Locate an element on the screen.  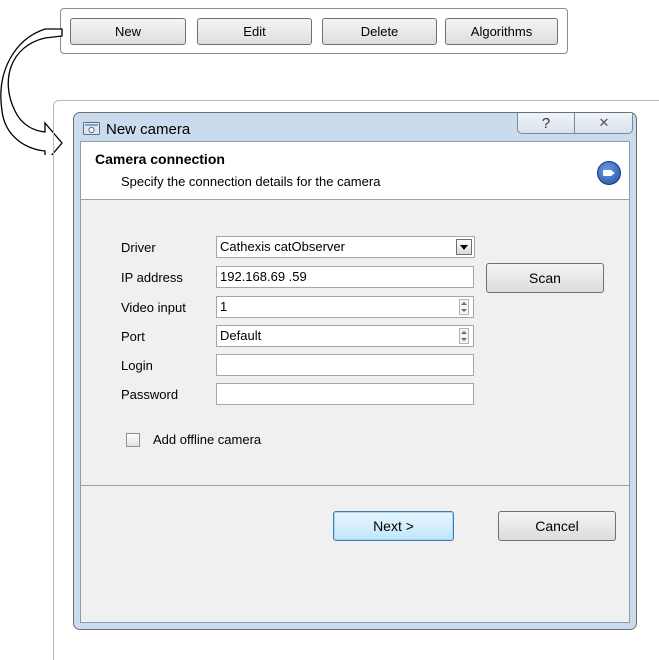
page-title: Camera connection is located at coordinates (160, 159).